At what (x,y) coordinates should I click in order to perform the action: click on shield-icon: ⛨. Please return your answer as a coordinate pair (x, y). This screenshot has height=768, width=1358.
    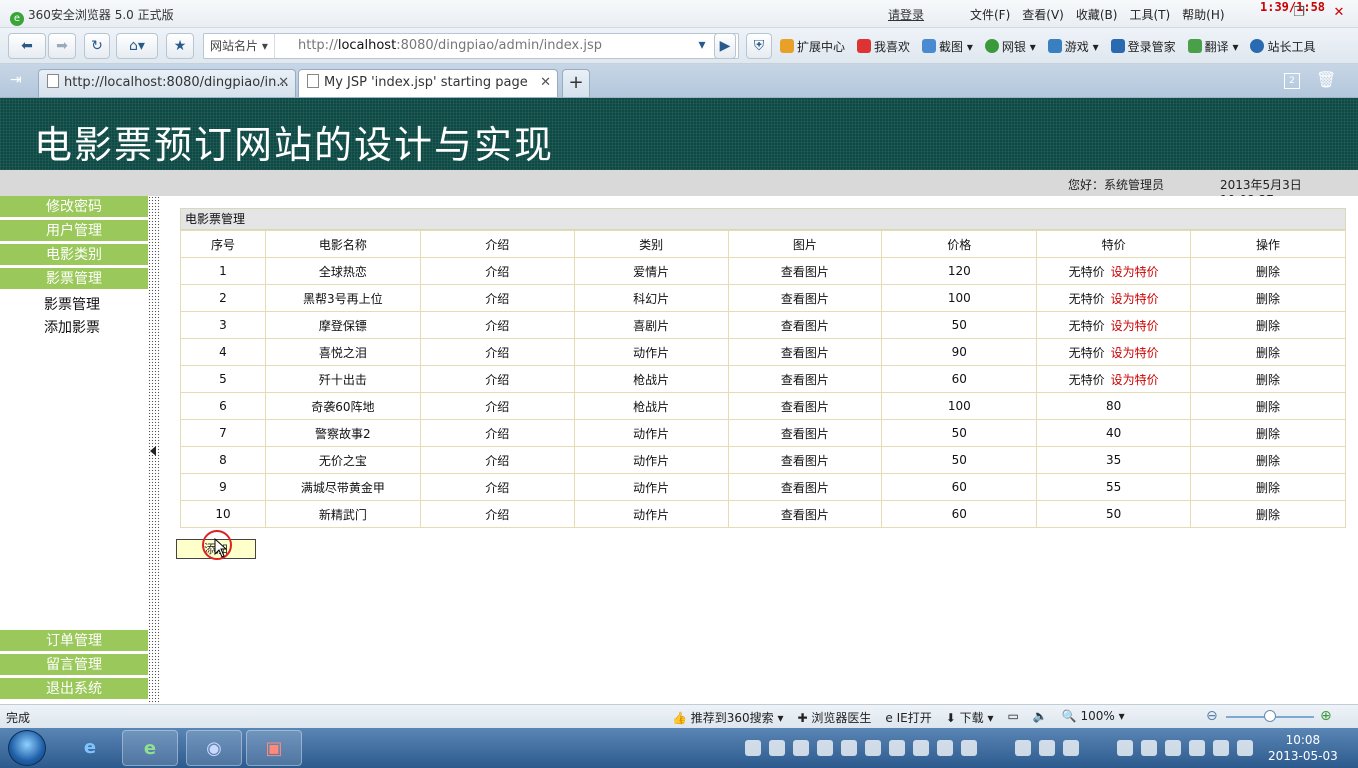
    Looking at the image, I should click on (759, 46).